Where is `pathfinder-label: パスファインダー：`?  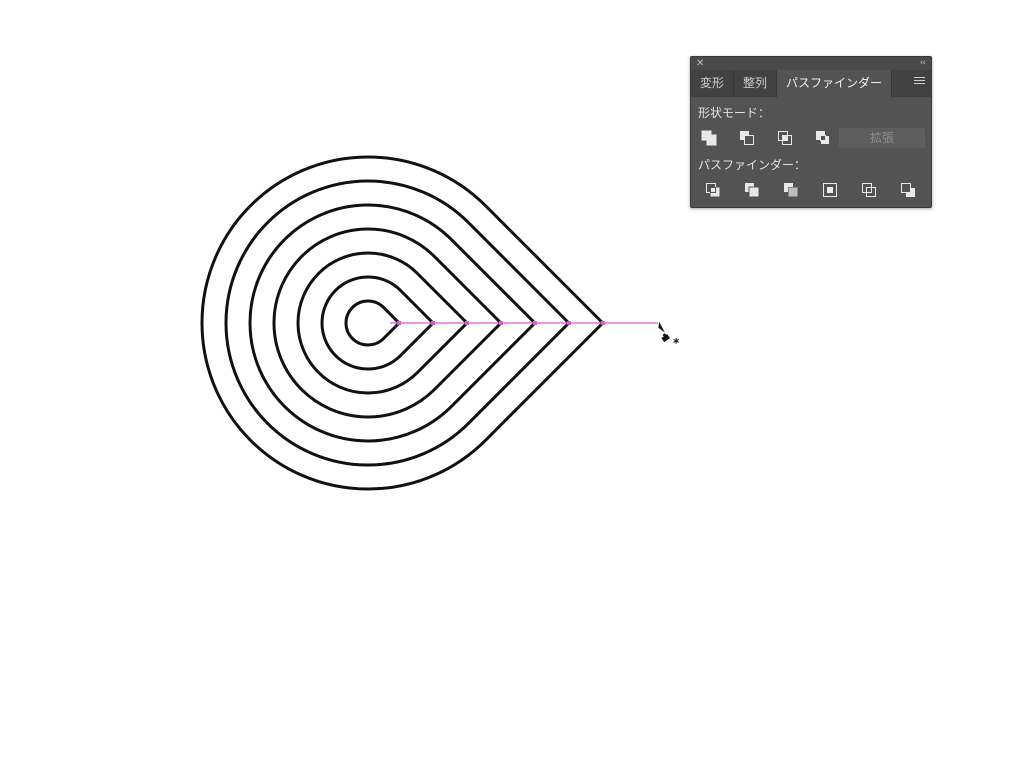 pathfinder-label: パスファインダー： is located at coordinates (752, 165).